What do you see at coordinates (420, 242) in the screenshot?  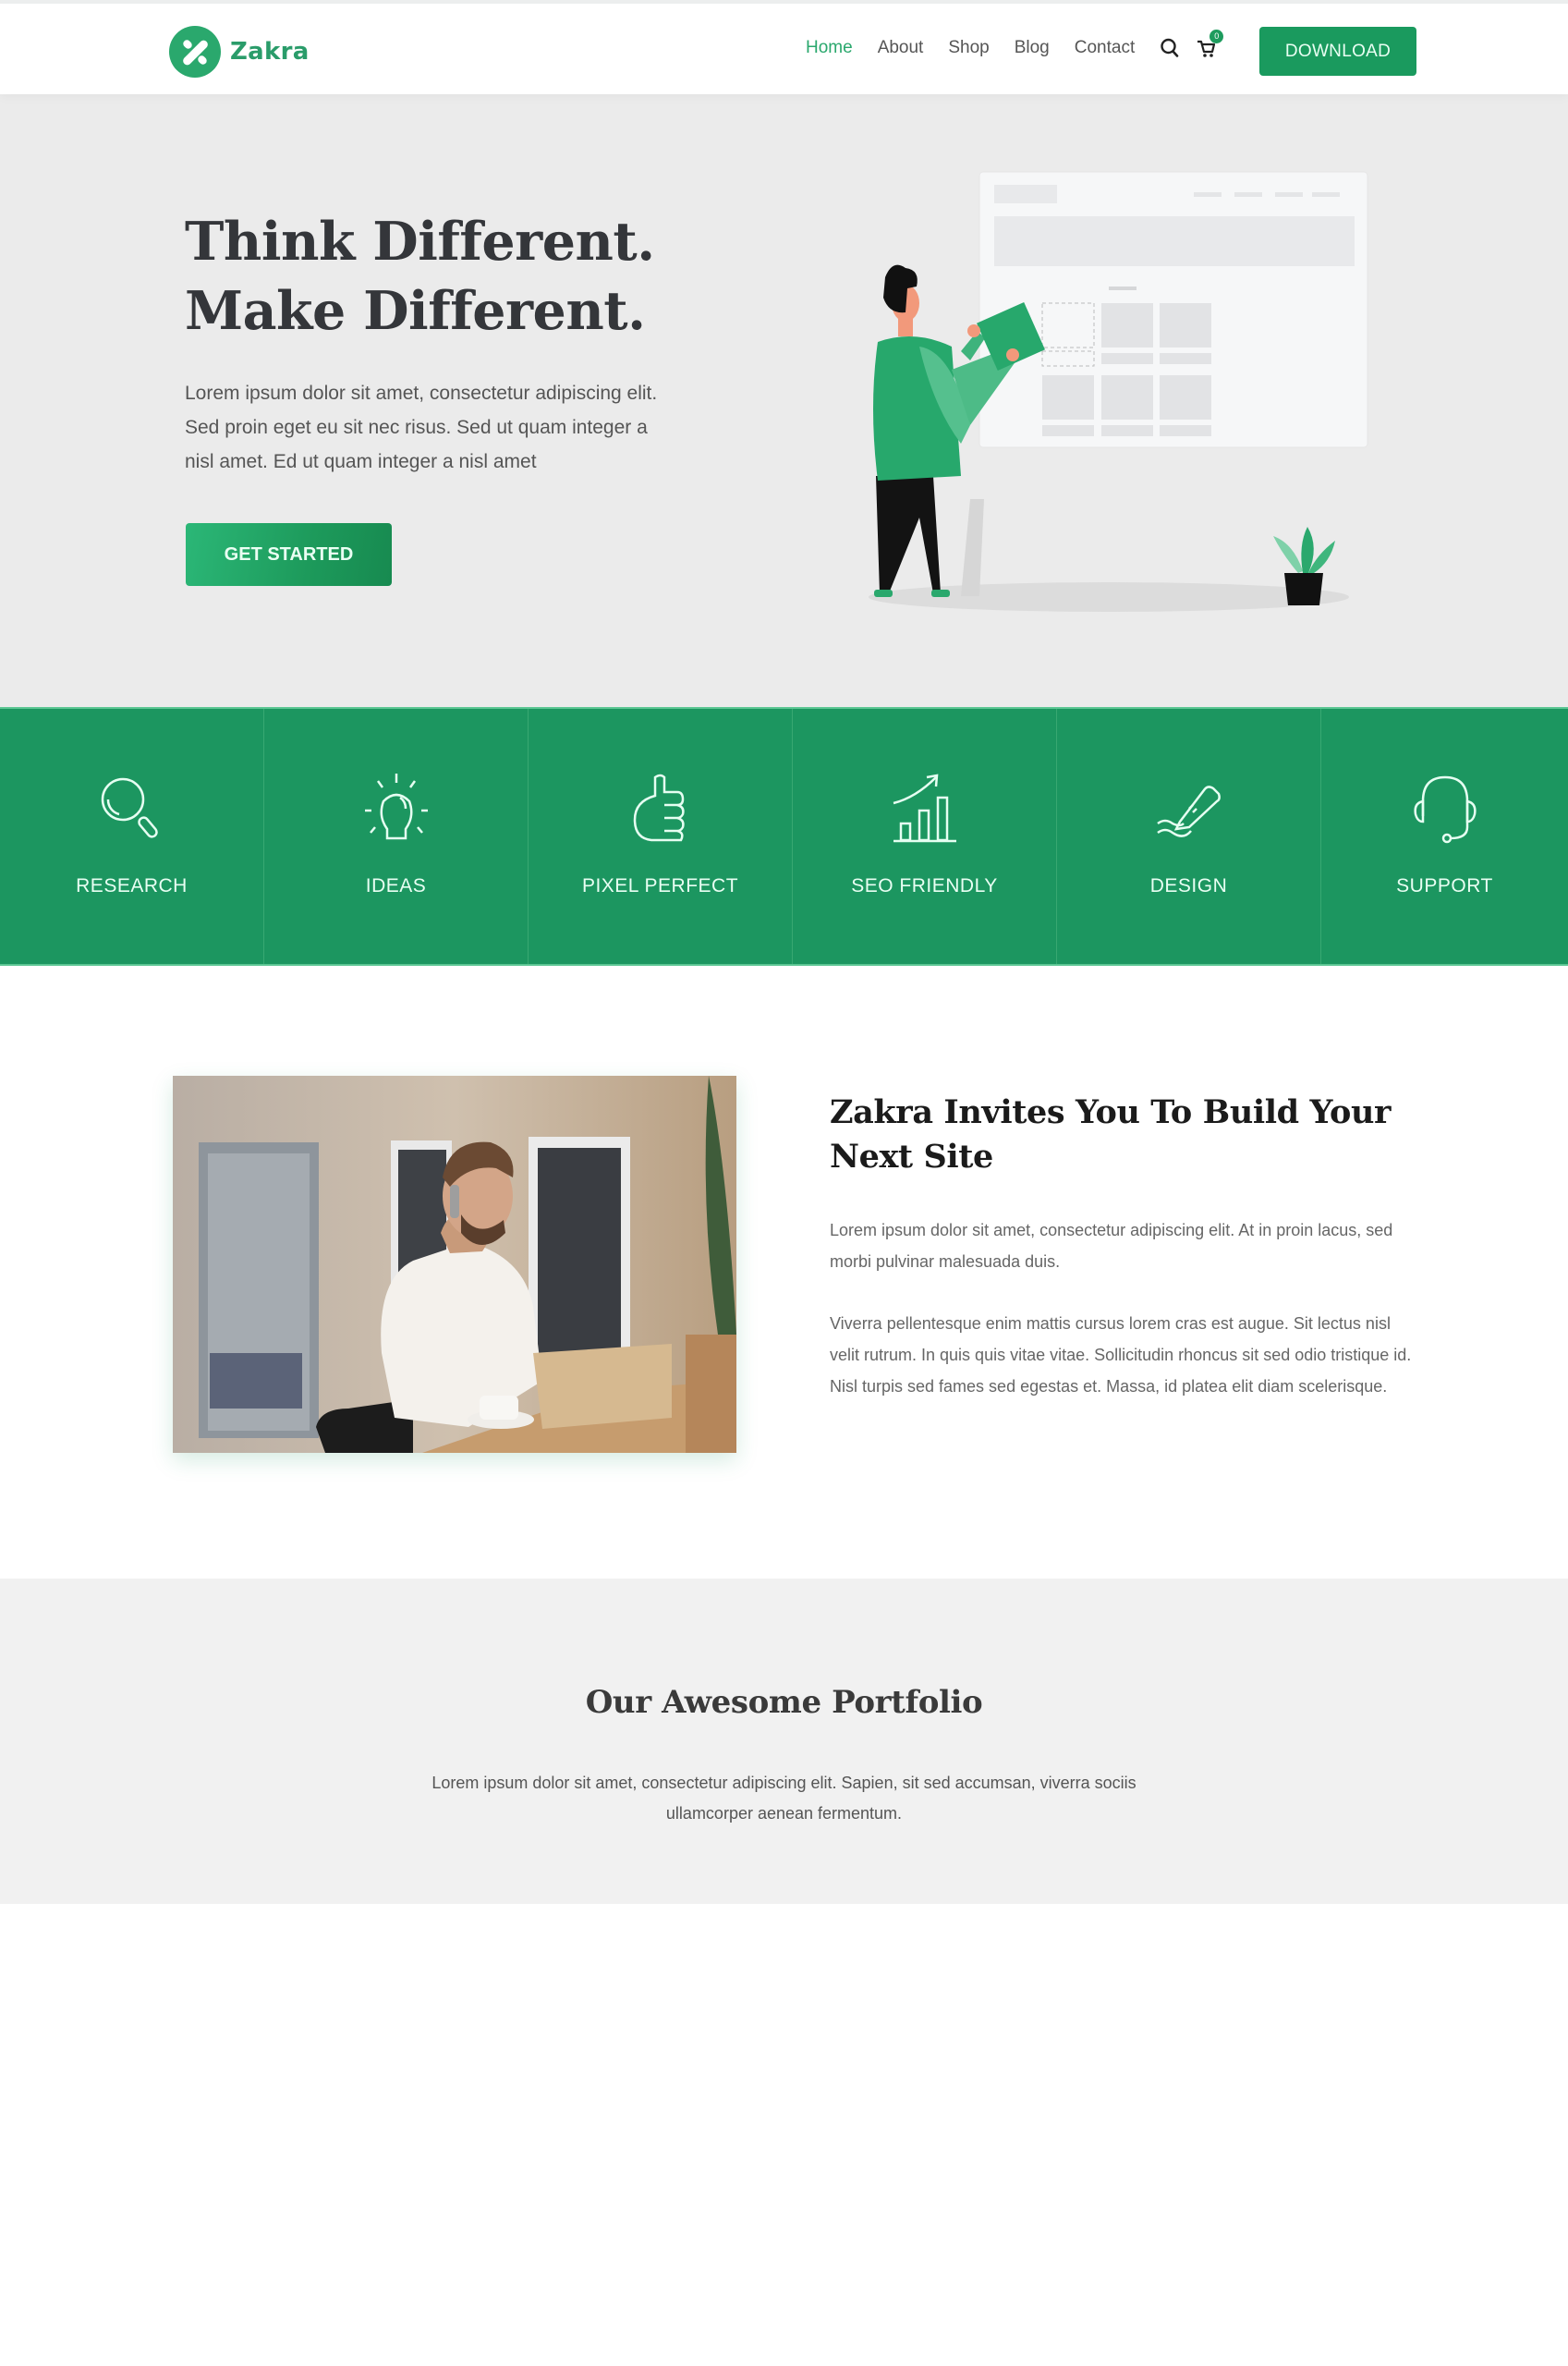 I see `hero-title-line1: Think Different.` at bounding box center [420, 242].